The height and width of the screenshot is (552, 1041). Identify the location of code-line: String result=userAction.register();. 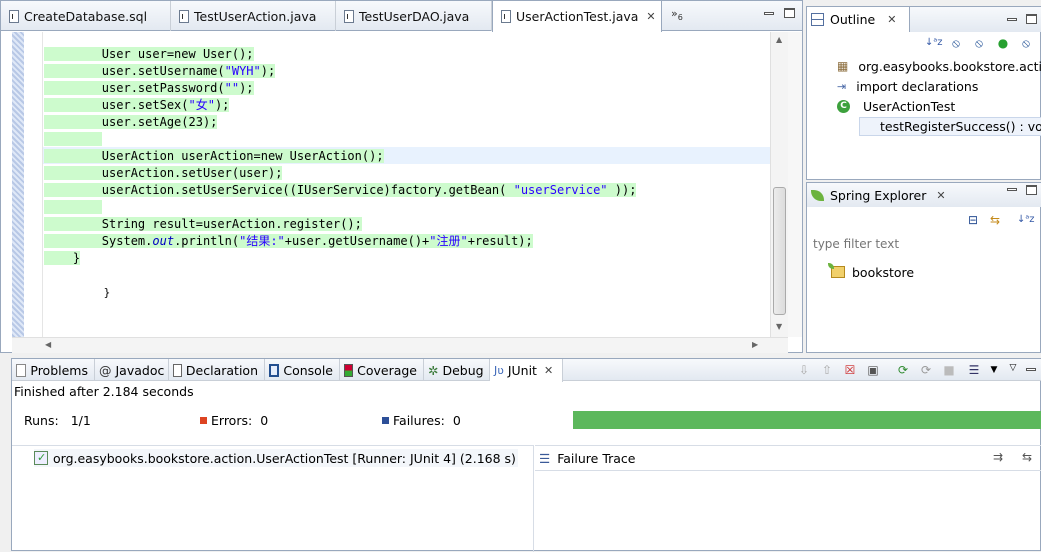
(203, 224).